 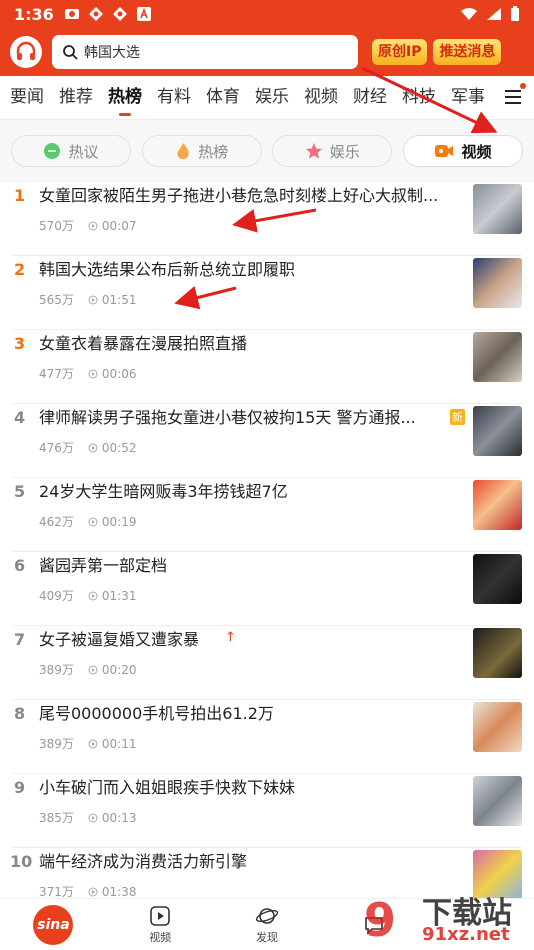 I want to click on promo-banners: 原创IP 推送消息, so click(x=437, y=52).